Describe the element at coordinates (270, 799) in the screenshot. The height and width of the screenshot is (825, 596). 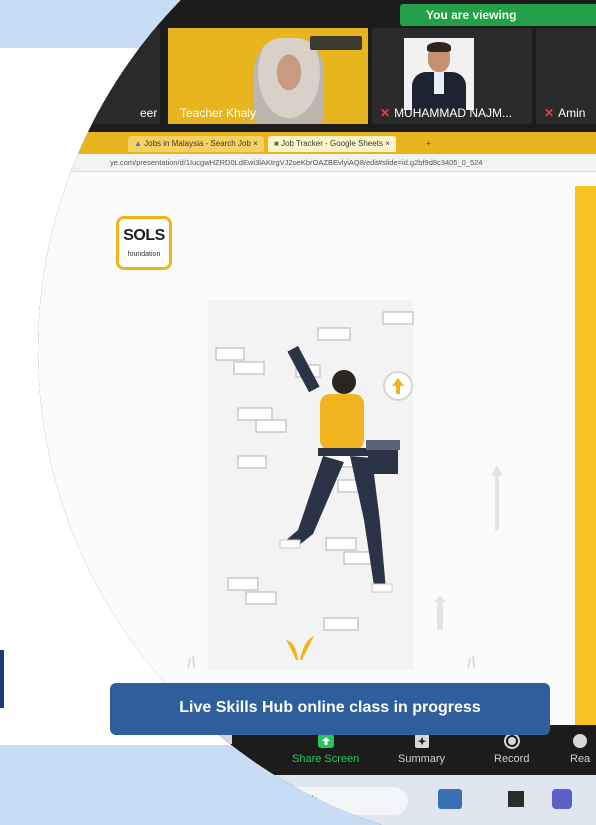
I see `search-icon: ⚲` at that location.